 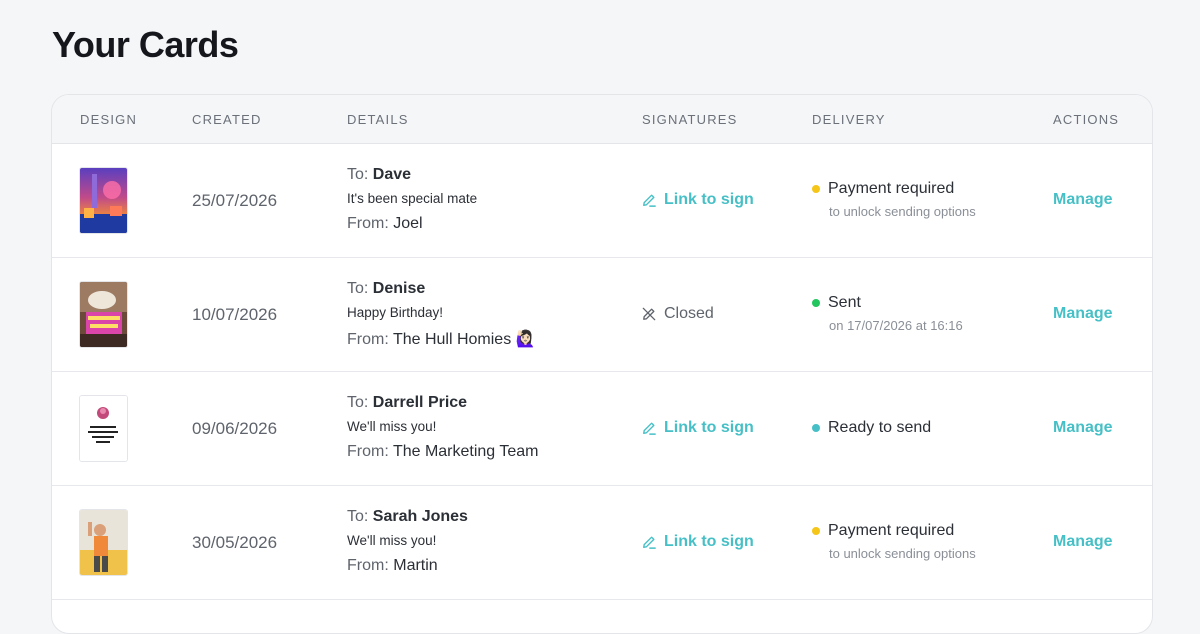 What do you see at coordinates (109, 119) in the screenshot?
I see `header-design: DESIGN` at bounding box center [109, 119].